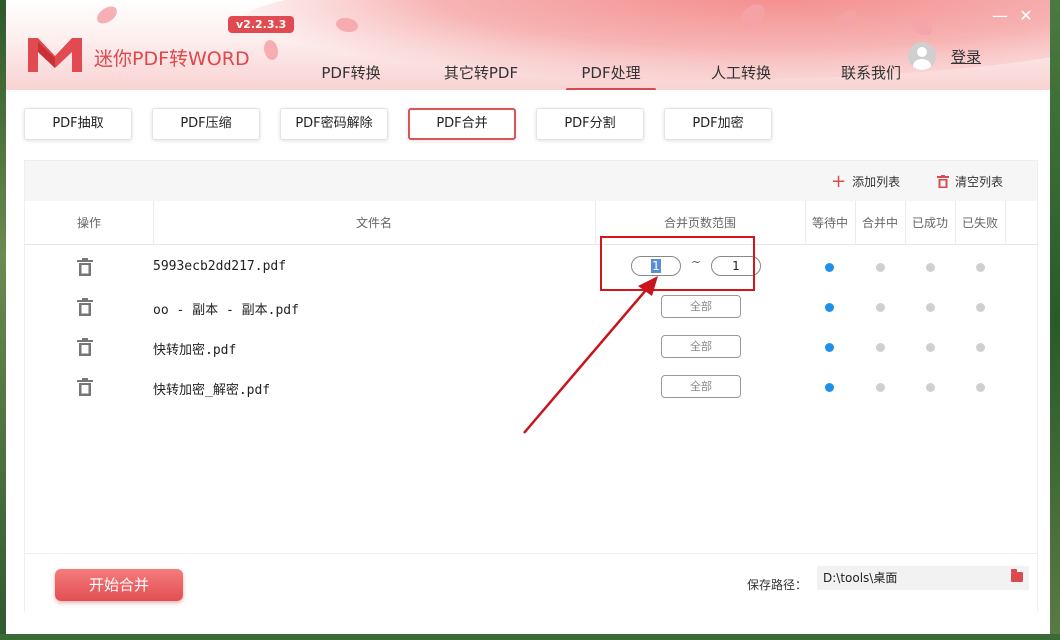 The image size is (1060, 640). What do you see at coordinates (741, 75) in the screenshot?
I see `nav-item-manual-convert: 人工转换` at bounding box center [741, 75].